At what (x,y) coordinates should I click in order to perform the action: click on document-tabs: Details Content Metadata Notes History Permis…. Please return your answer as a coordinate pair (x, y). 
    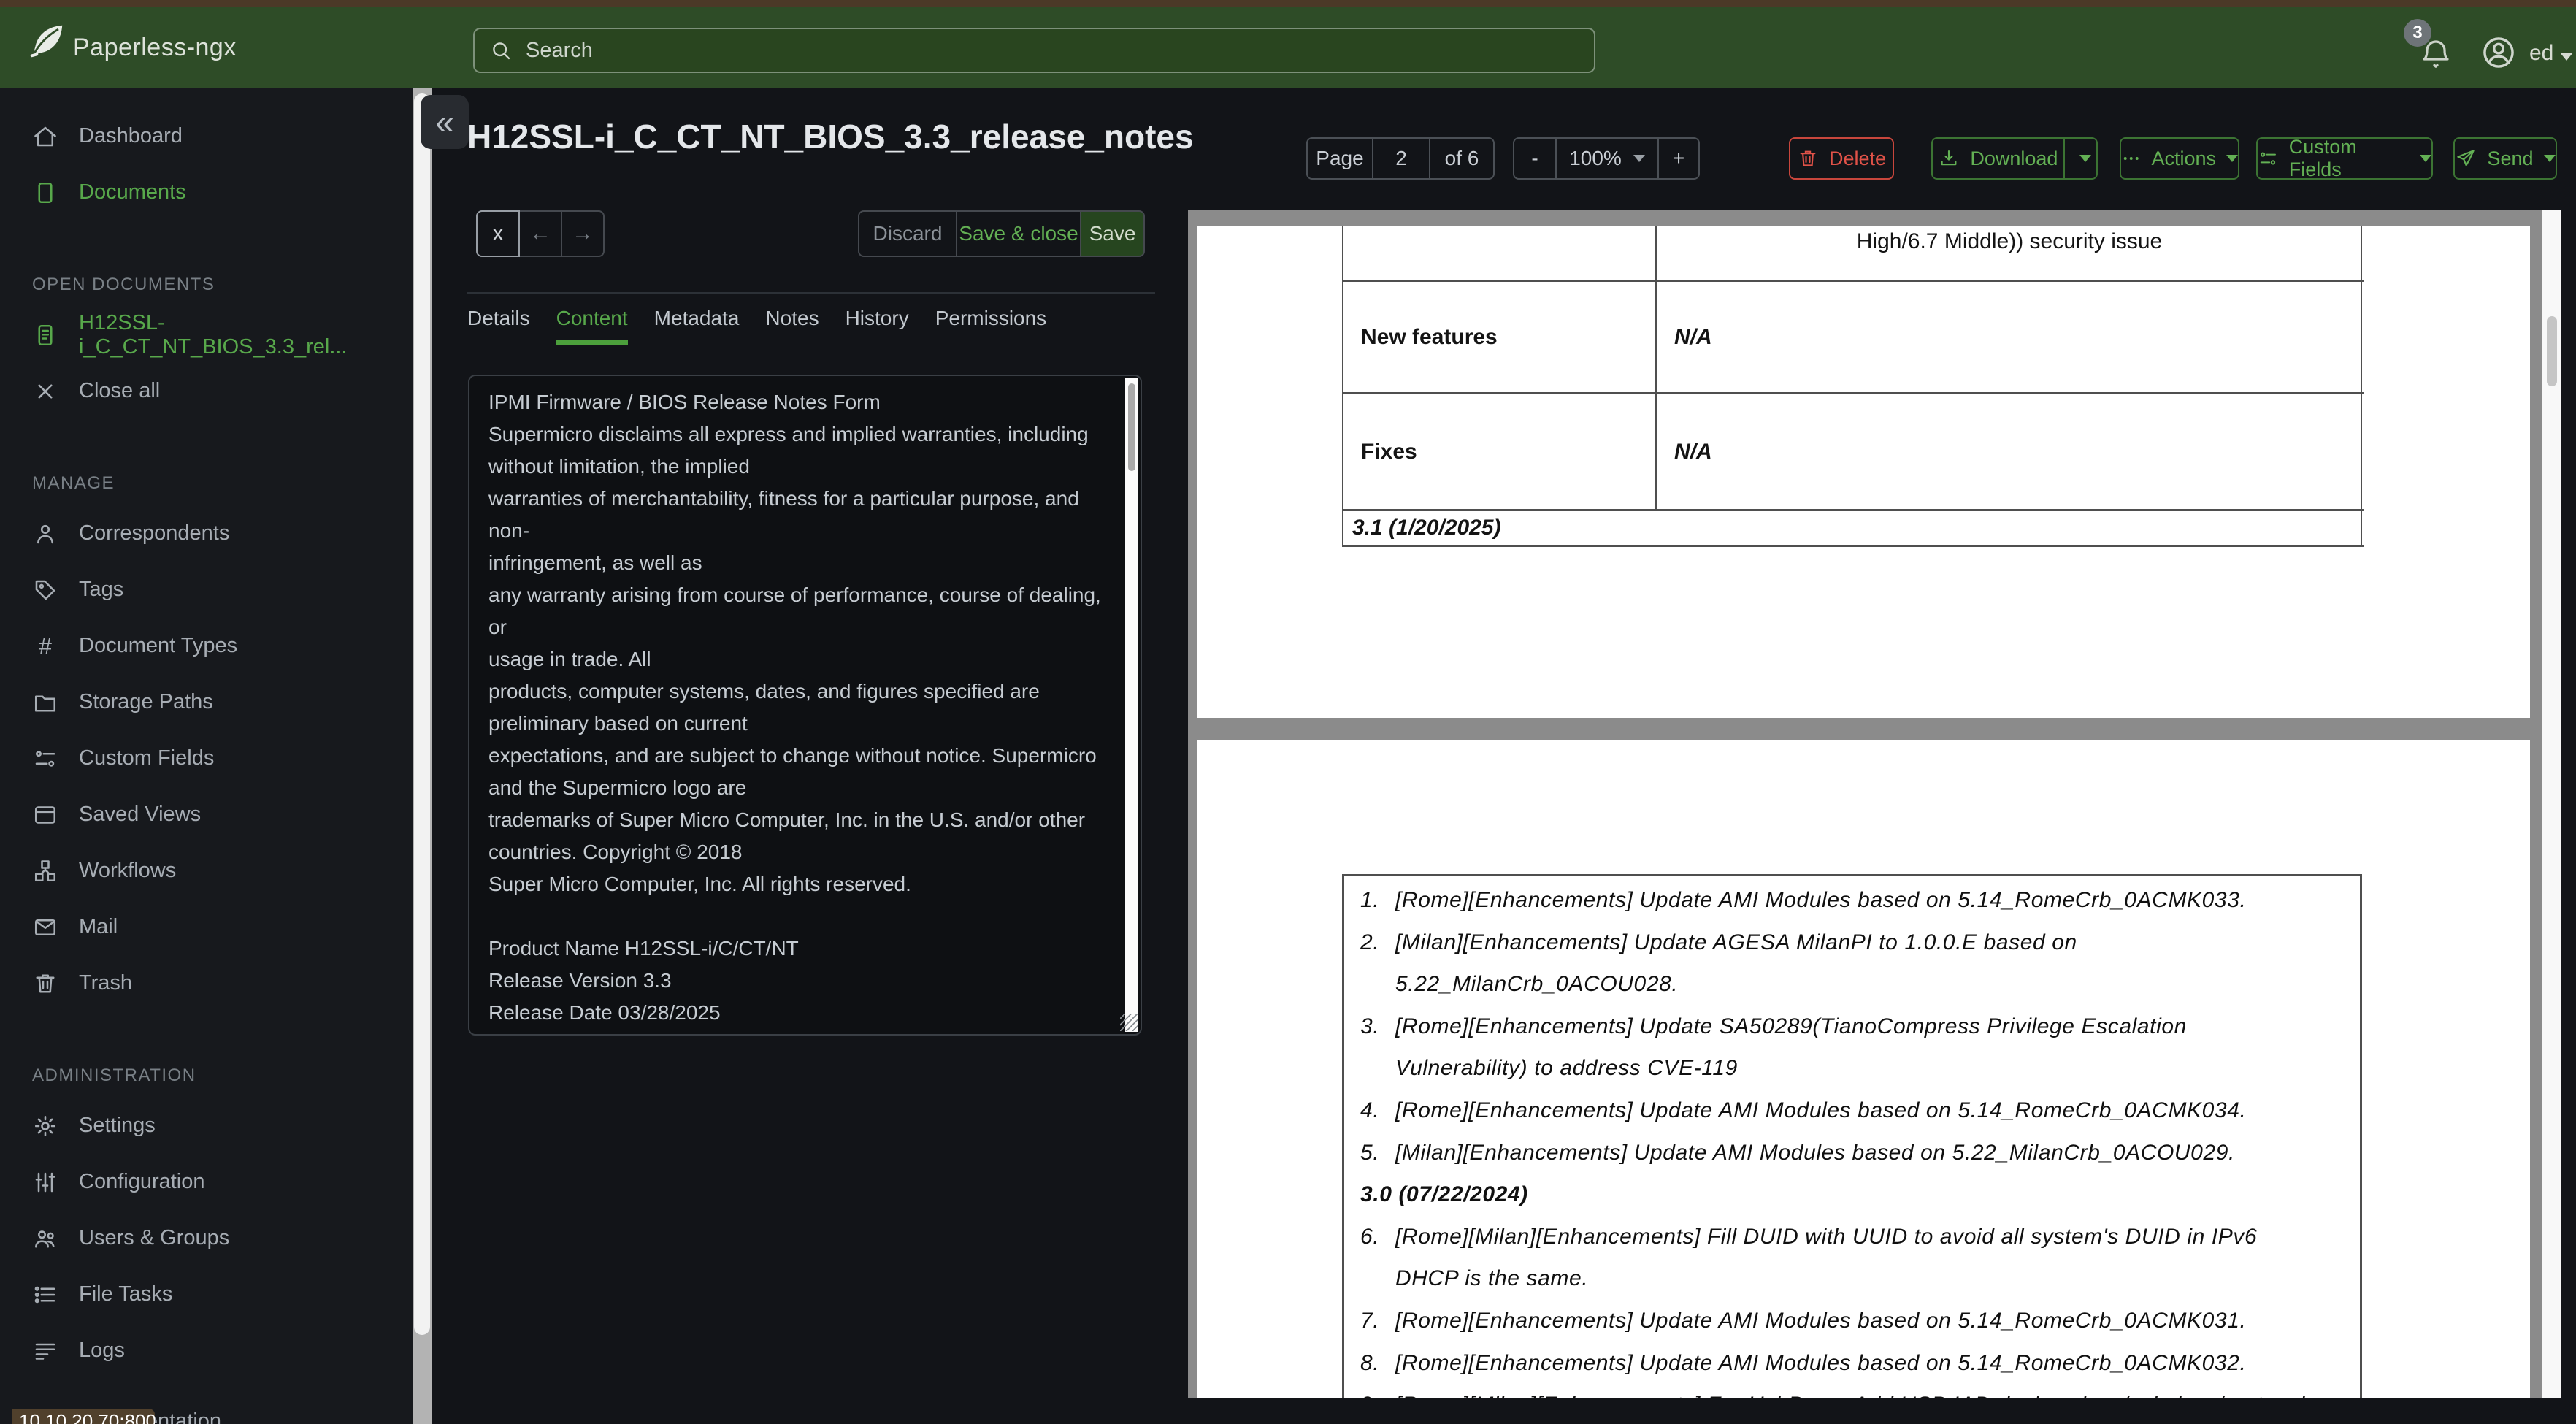
    Looking at the image, I should click on (756, 326).